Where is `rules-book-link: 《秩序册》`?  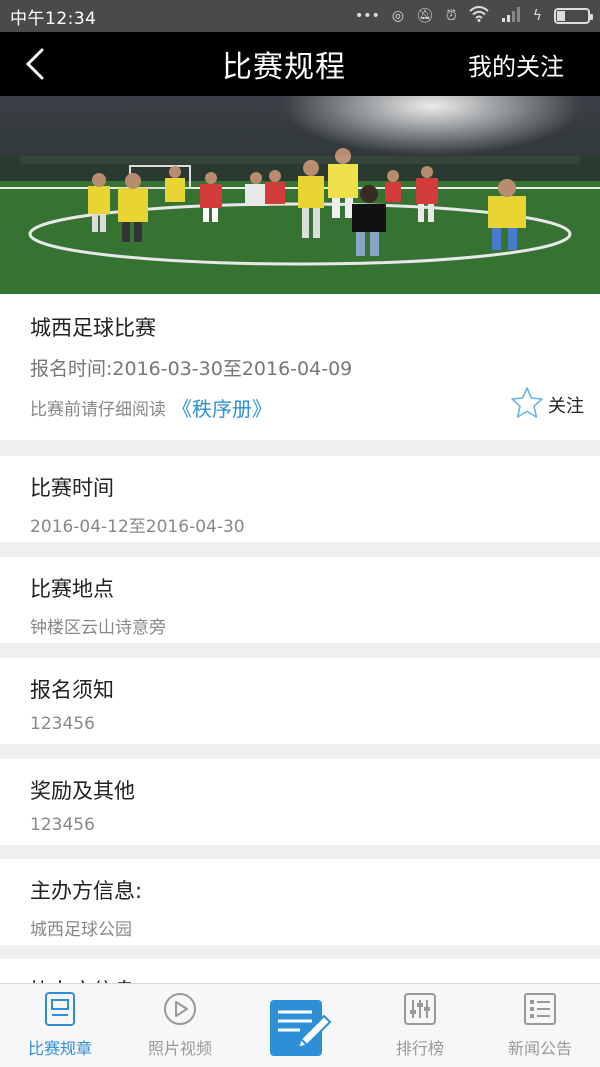 rules-book-link: 《秩序册》 is located at coordinates (222, 407).